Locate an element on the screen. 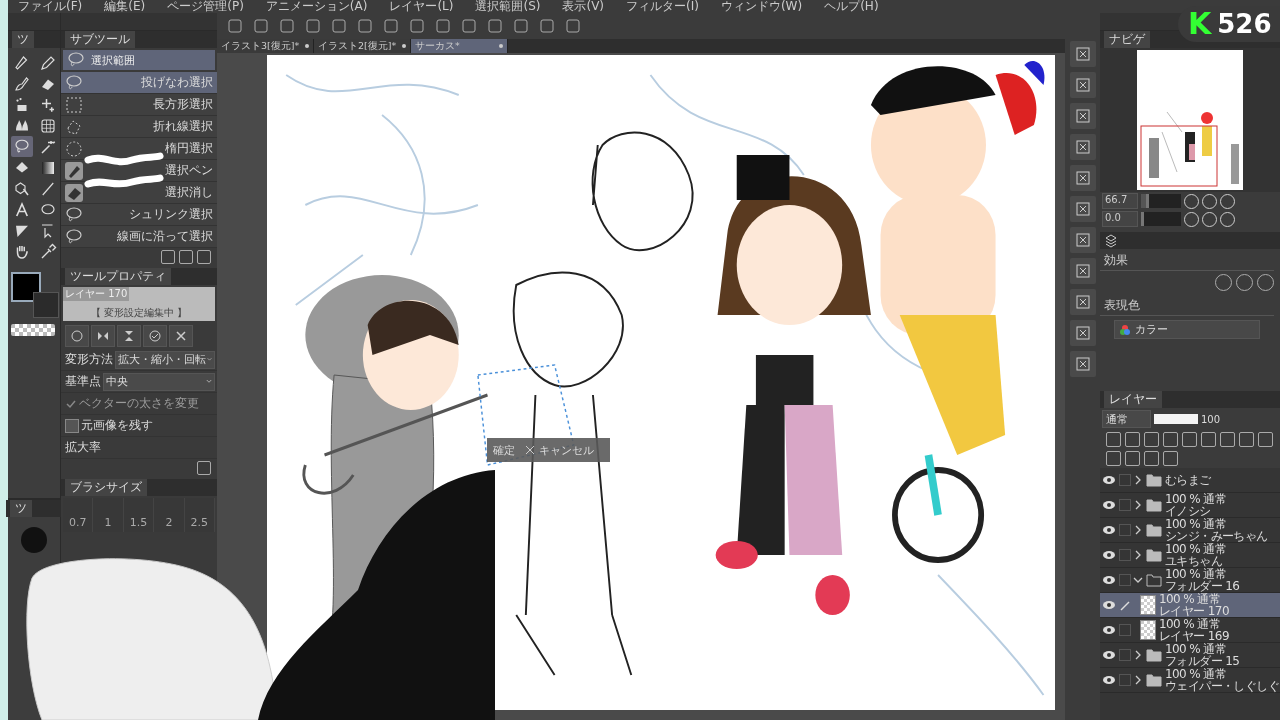 The height and width of the screenshot is (720, 1280). layer-row: 100 % 通常 ユキちゃん is located at coordinates (1190, 555).